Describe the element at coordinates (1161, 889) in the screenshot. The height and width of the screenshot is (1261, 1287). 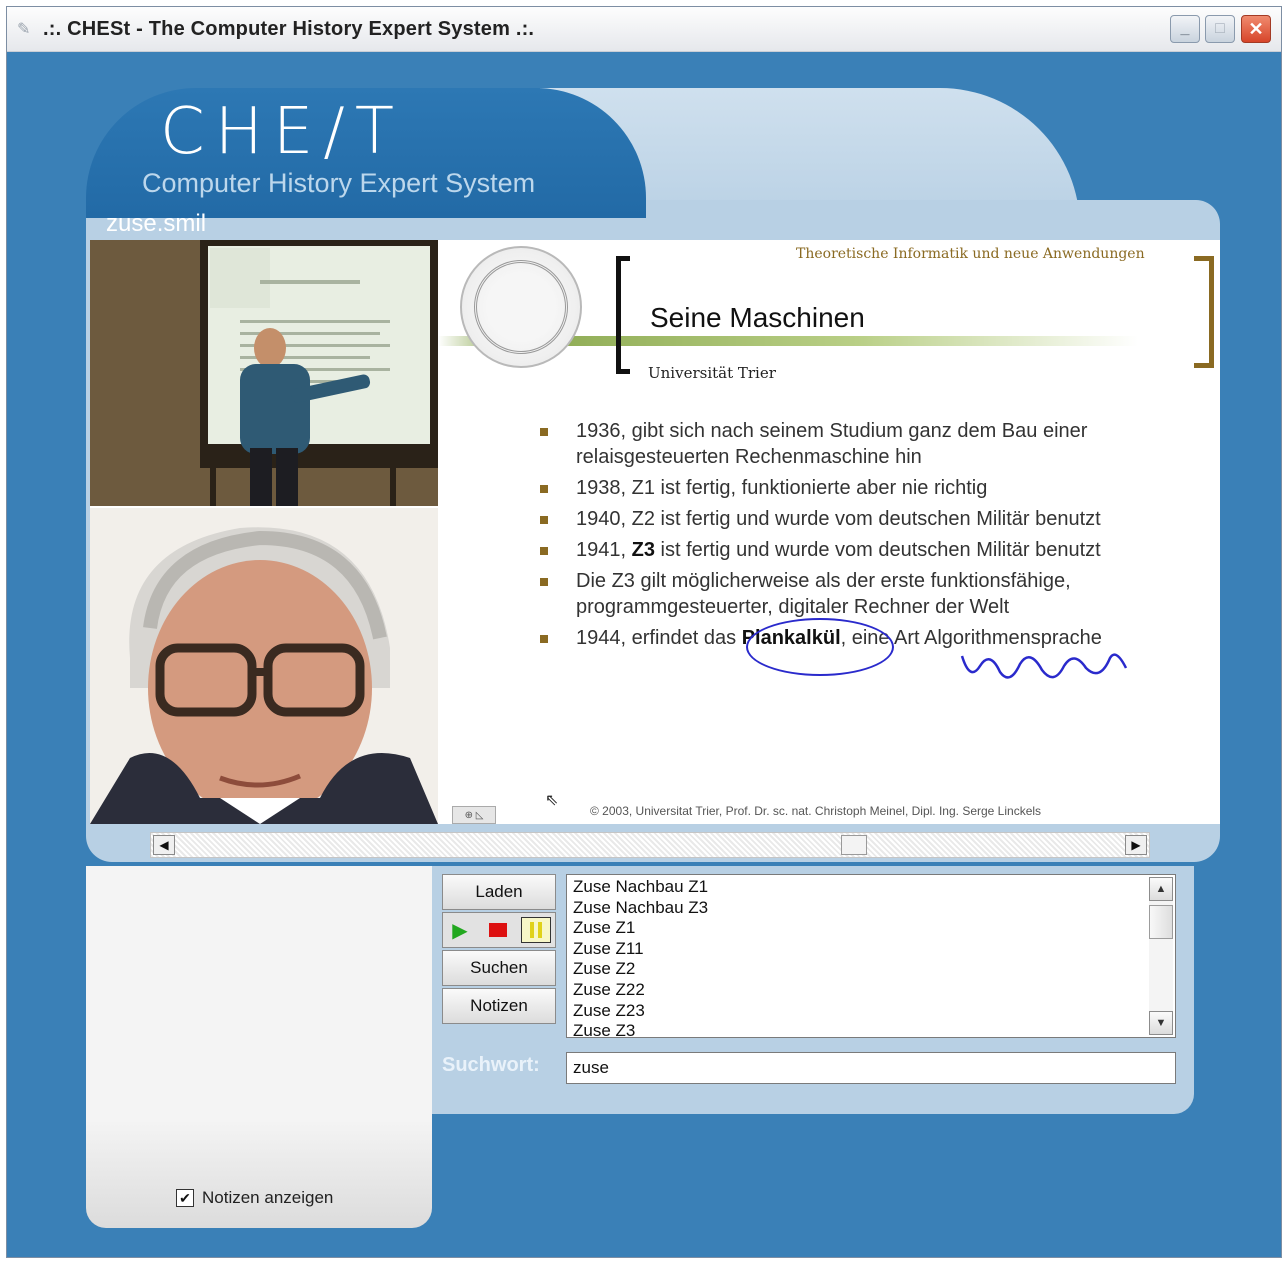
I see `scroll-up-arrow-icon: ▲` at that location.